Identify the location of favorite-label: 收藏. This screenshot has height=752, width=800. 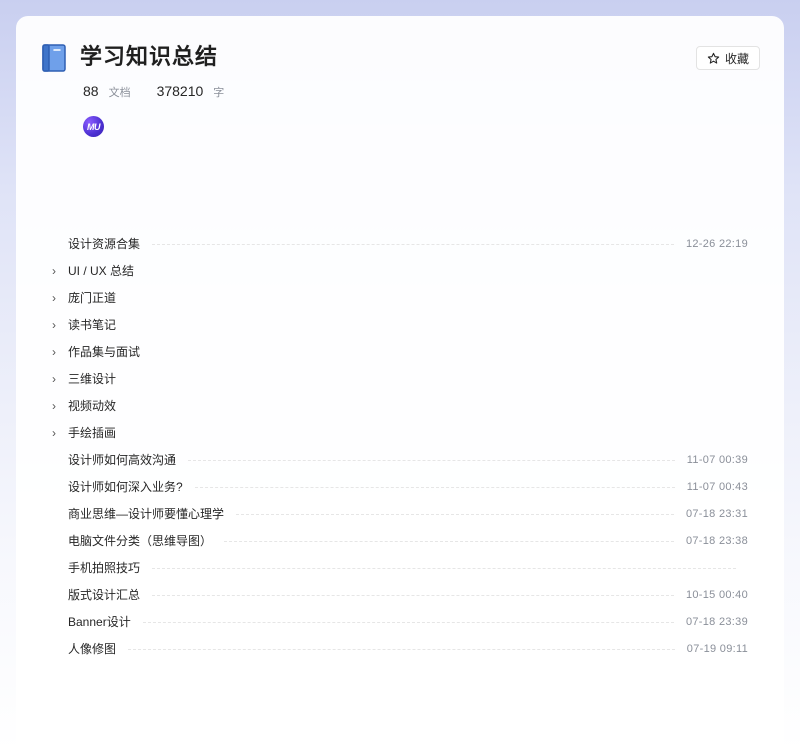
(736, 58).